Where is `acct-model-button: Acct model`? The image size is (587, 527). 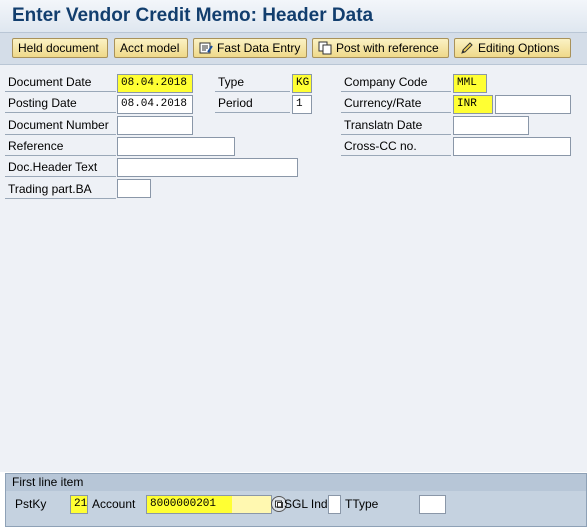
acct-model-button: Acct model is located at coordinates (151, 48).